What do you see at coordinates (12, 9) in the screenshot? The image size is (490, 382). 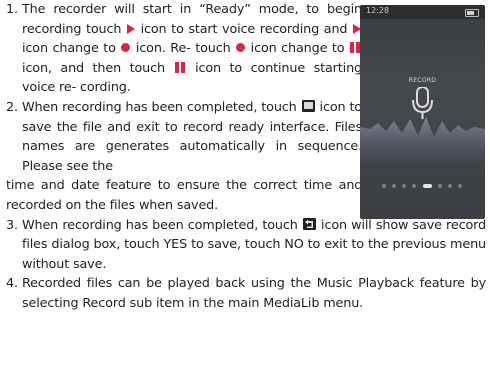 I see `step-number: 1.` at bounding box center [12, 9].